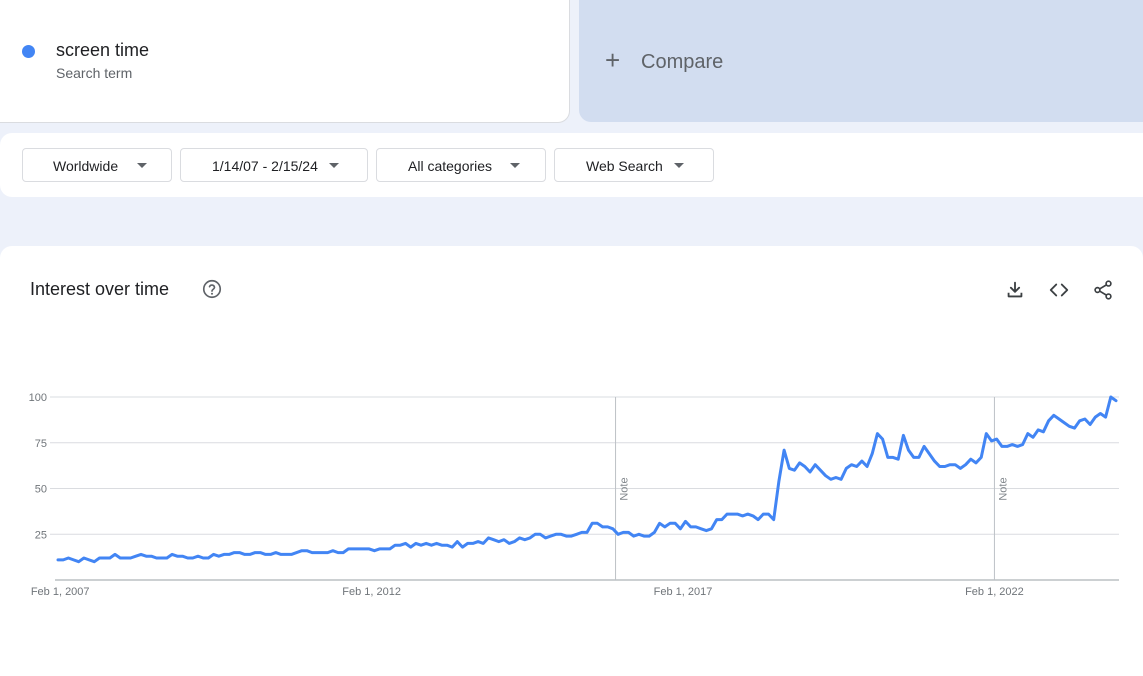 The height and width of the screenshot is (676, 1143). I want to click on y-tick-label: 75, so click(41, 444).